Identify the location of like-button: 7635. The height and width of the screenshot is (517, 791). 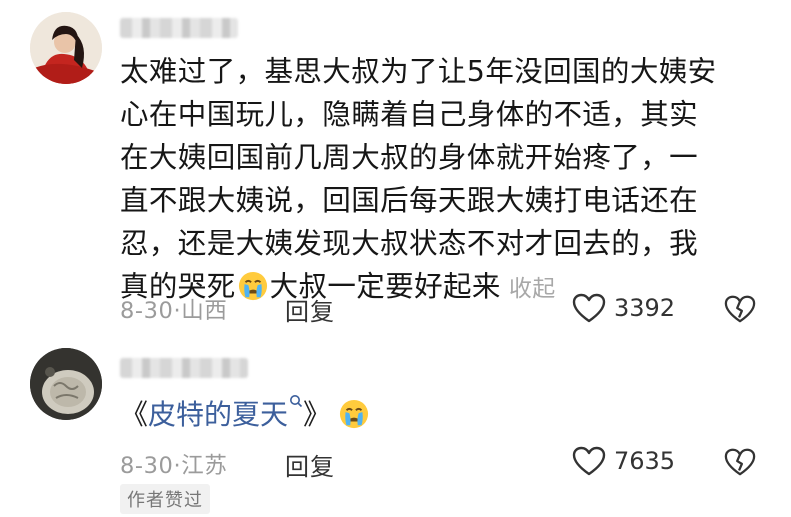
(623, 461).